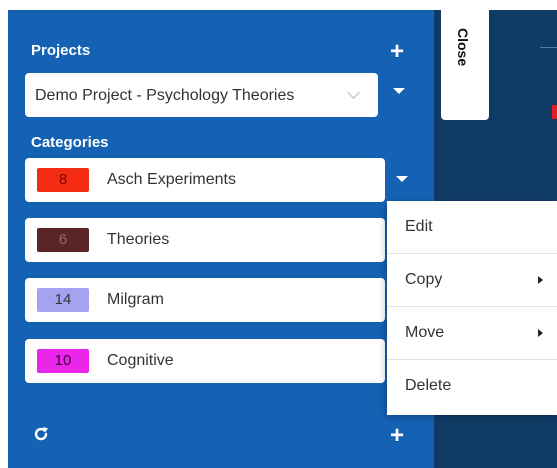 The image size is (557, 468). Describe the element at coordinates (63, 300) in the screenshot. I see `category-count-badge: 14` at that location.